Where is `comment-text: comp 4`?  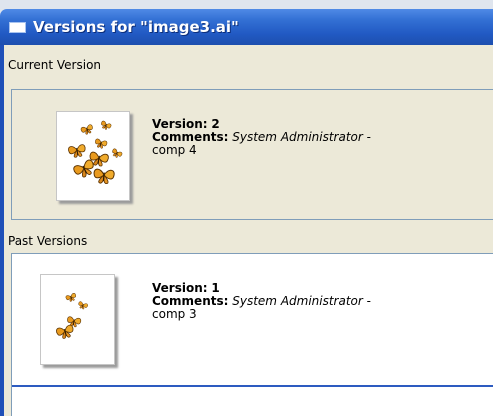 comment-text: comp 4 is located at coordinates (174, 150).